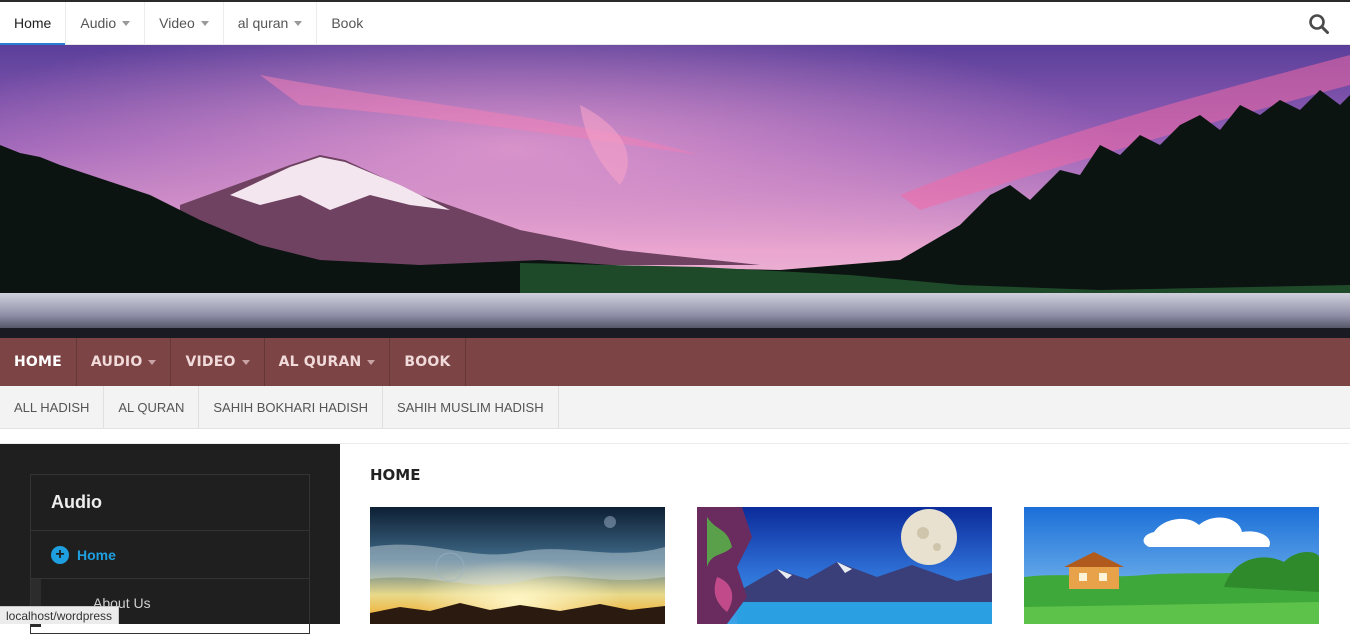 Image resolution: width=1350 pixels, height=634 pixels. I want to click on top-nav-label: Book, so click(347, 23).